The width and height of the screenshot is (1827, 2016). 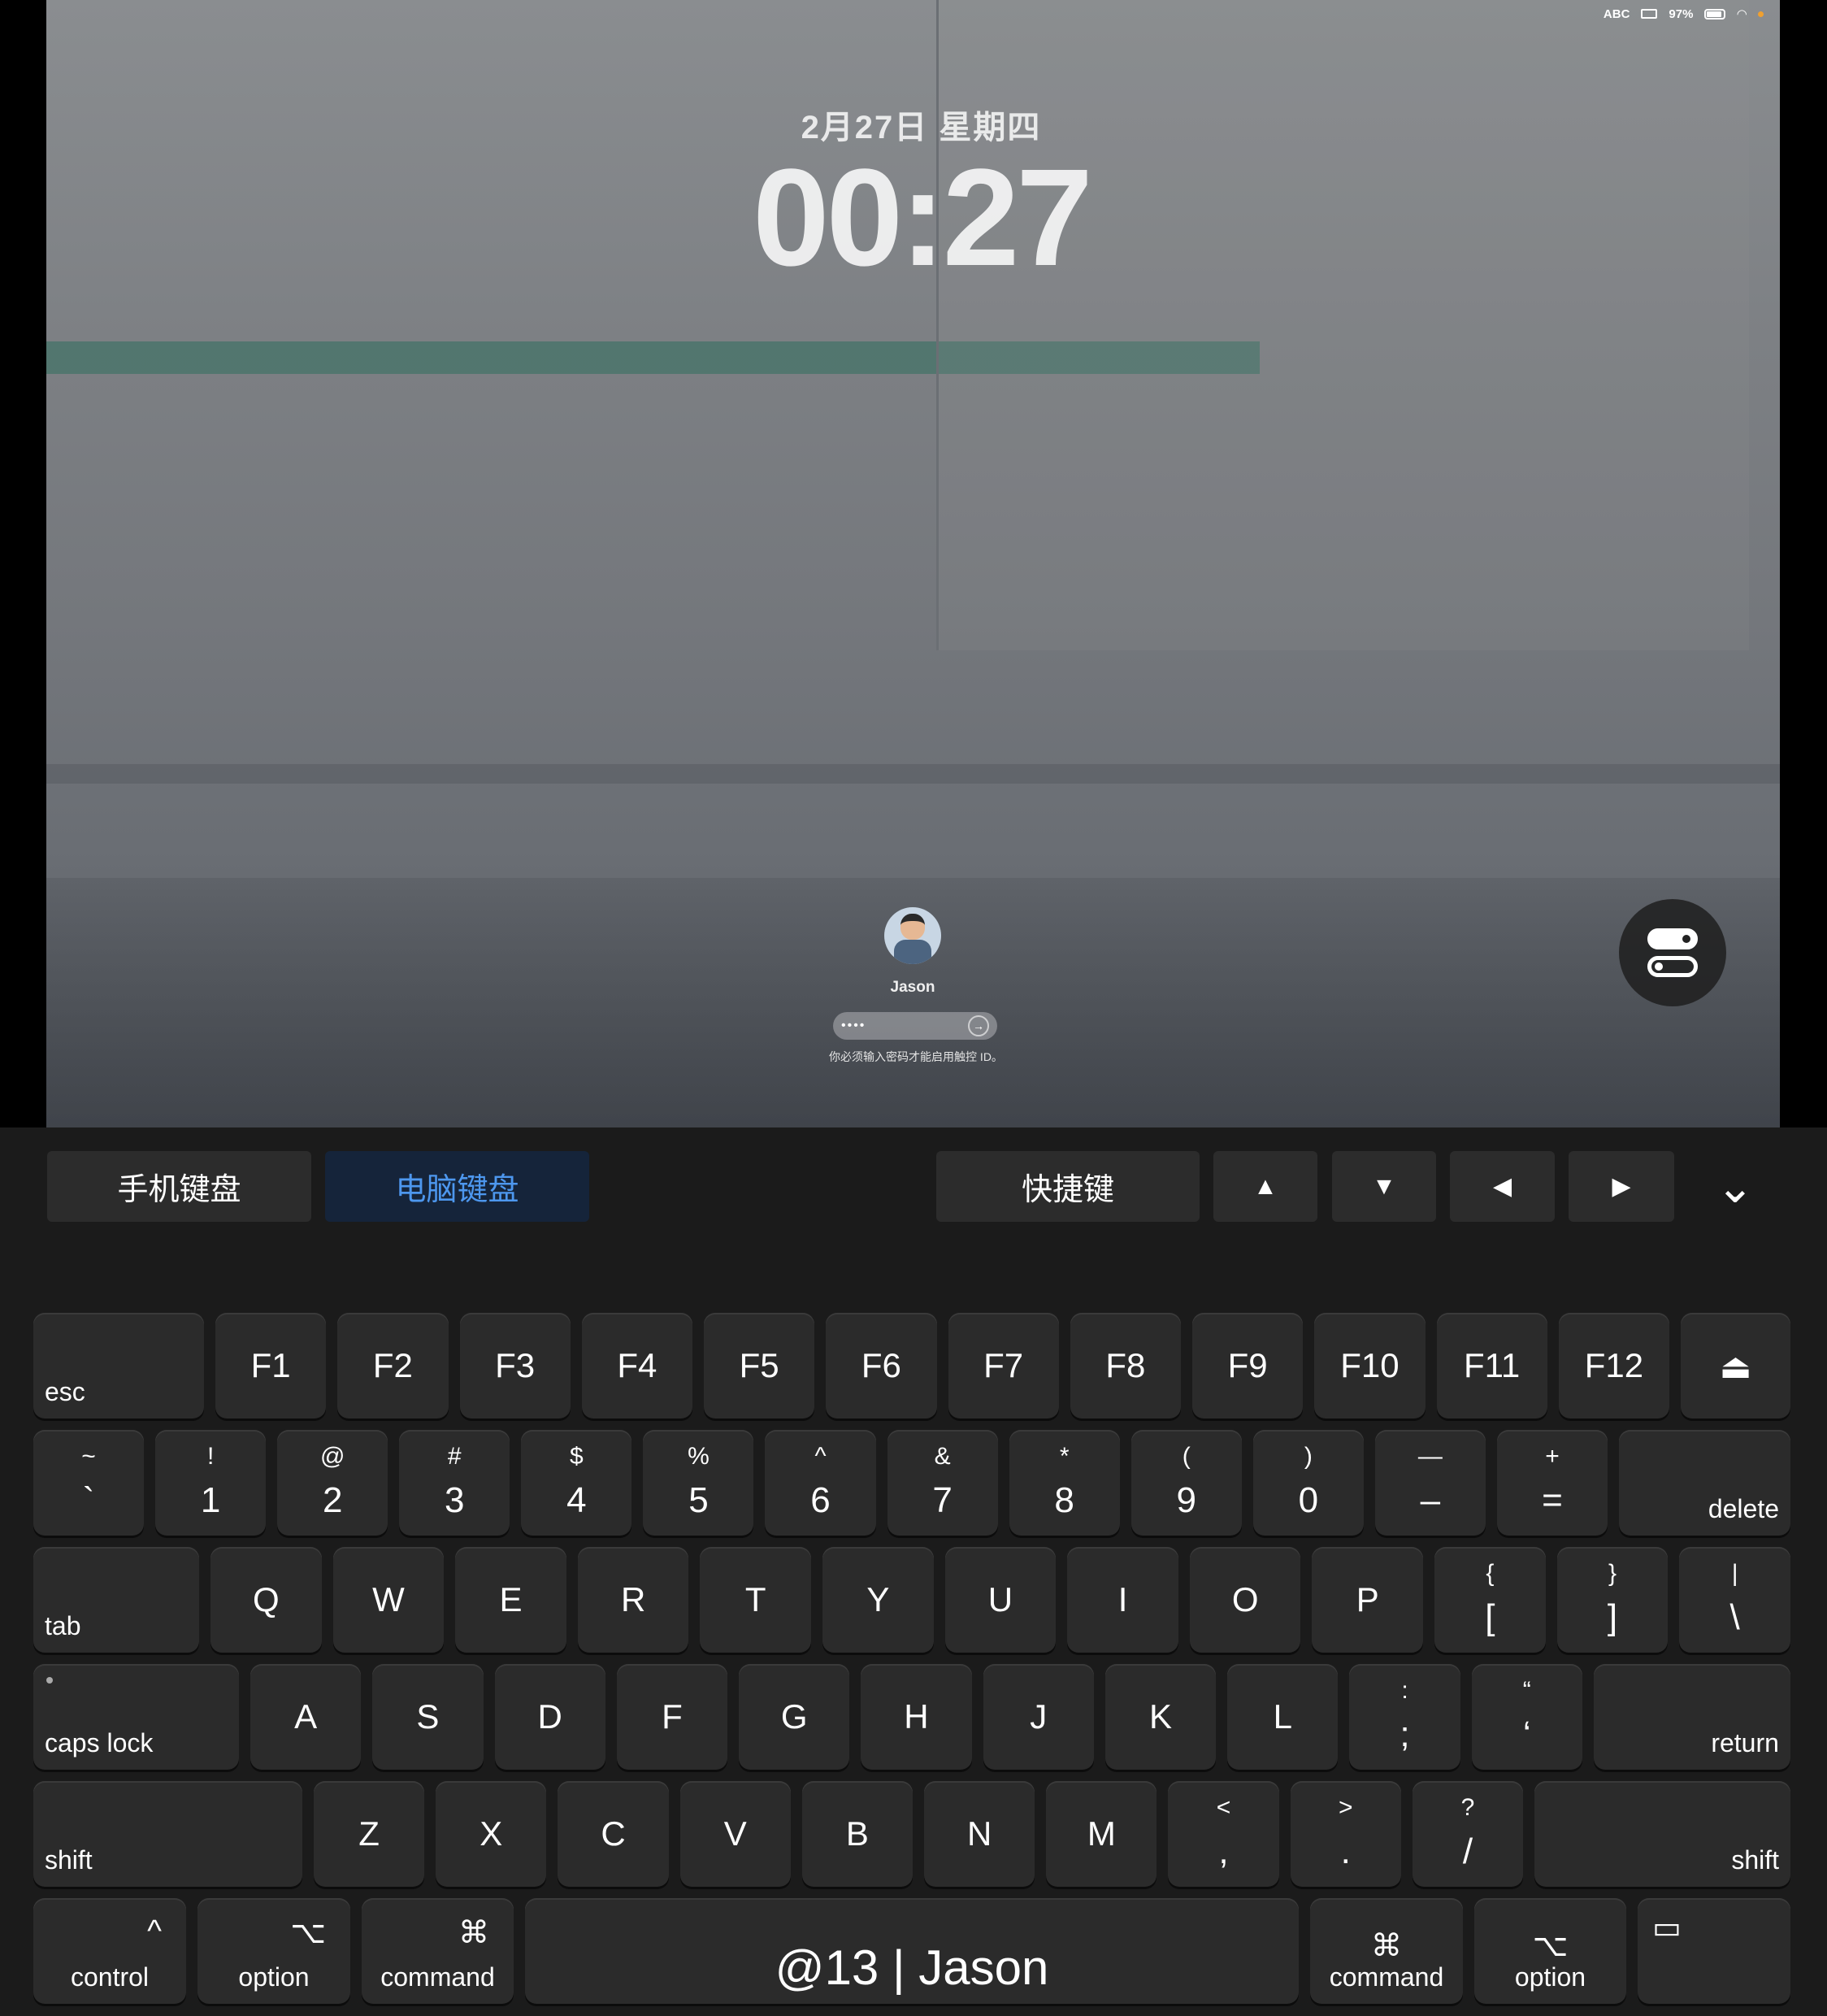 What do you see at coordinates (672, 1717) in the screenshot?
I see `key-f: F` at bounding box center [672, 1717].